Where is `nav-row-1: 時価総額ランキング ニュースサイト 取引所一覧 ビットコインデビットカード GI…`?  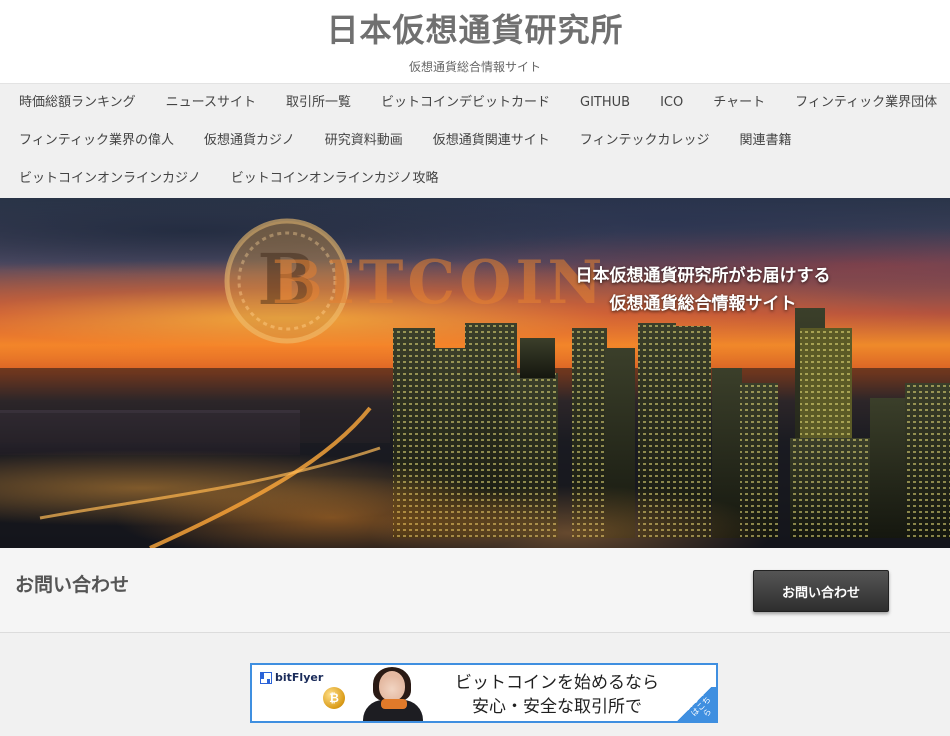
nav-row-1: 時価総額ランキング ニュースサイト 取引所一覧 ビットコインデビットカード GI… is located at coordinates (477, 103).